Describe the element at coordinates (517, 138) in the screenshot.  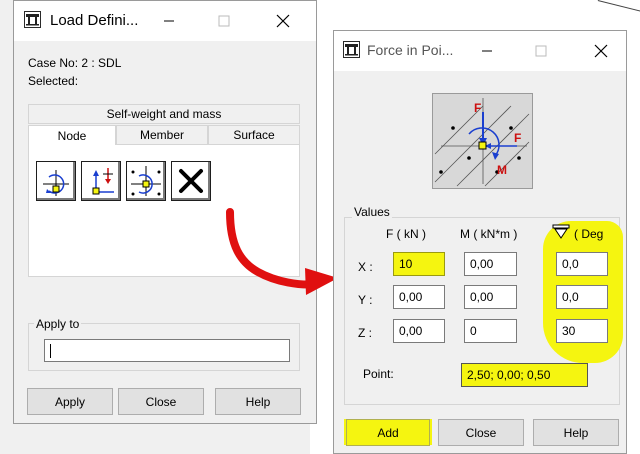
I see `diagram-force-right-label: F` at that location.